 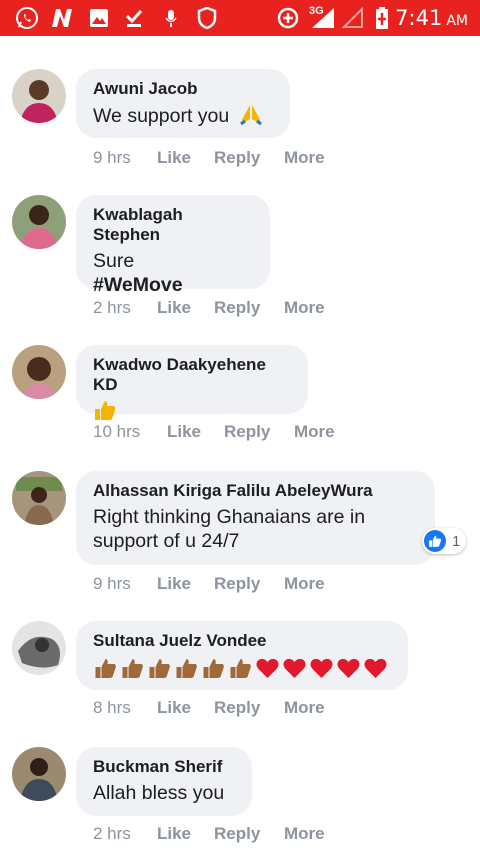 What do you see at coordinates (229, 517) in the screenshot?
I see `comment-text-line: Right thinking Ghanaians are in` at bounding box center [229, 517].